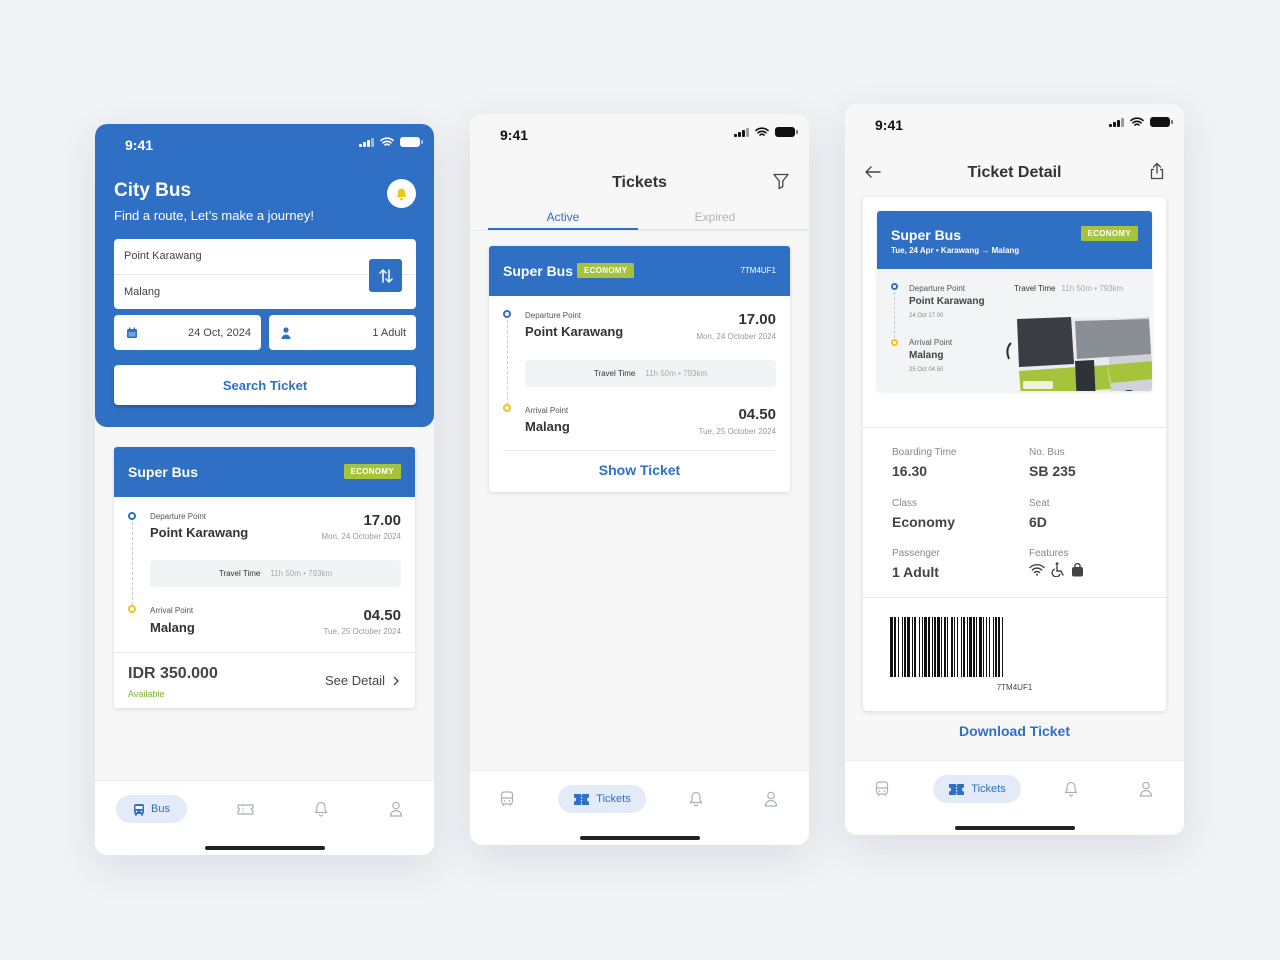 This screenshot has height=960, width=1280. I want to click on tab-expired: Expired, so click(715, 217).